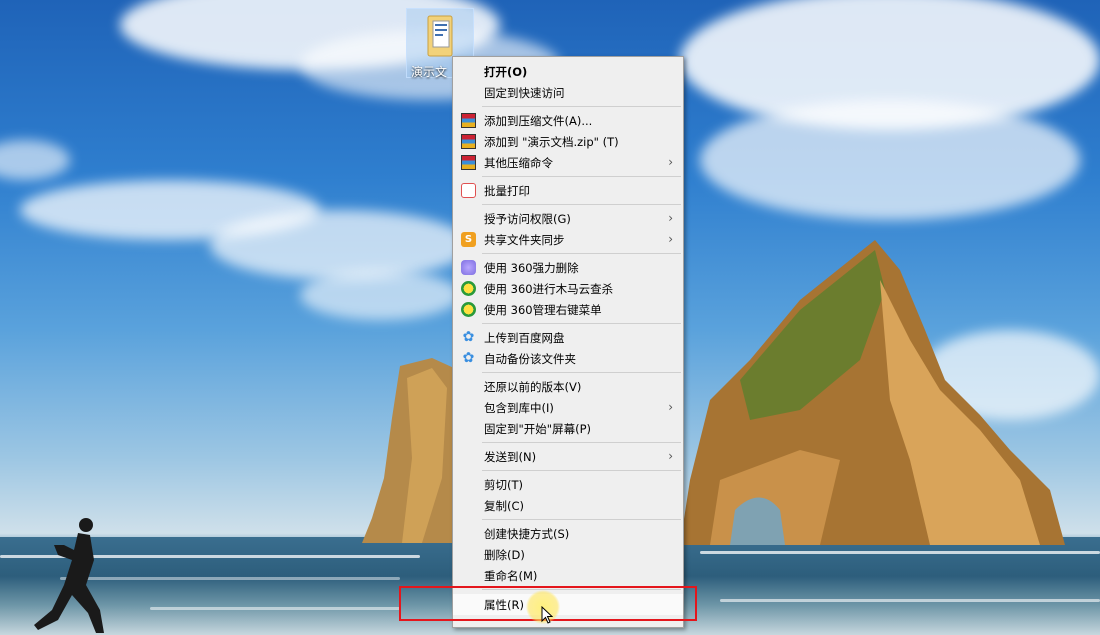 The width and height of the screenshot is (1100, 635). What do you see at coordinates (551, 142) in the screenshot?
I see `menu-item-label: 添加到 "演示文档.zip" (T)` at bounding box center [551, 142].